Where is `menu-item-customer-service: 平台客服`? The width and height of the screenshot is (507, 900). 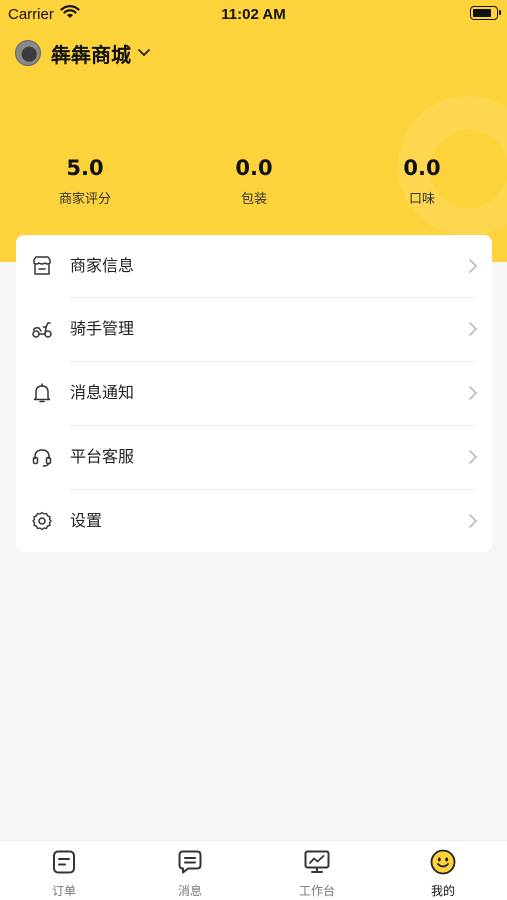 menu-item-customer-service: 平台客服 is located at coordinates (254, 457).